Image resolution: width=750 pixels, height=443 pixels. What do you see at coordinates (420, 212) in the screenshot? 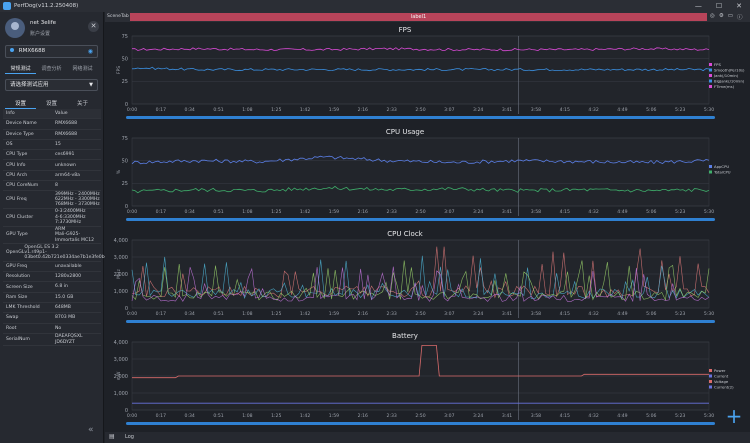
I see `x-tick-label: 2:50` at bounding box center [420, 212].